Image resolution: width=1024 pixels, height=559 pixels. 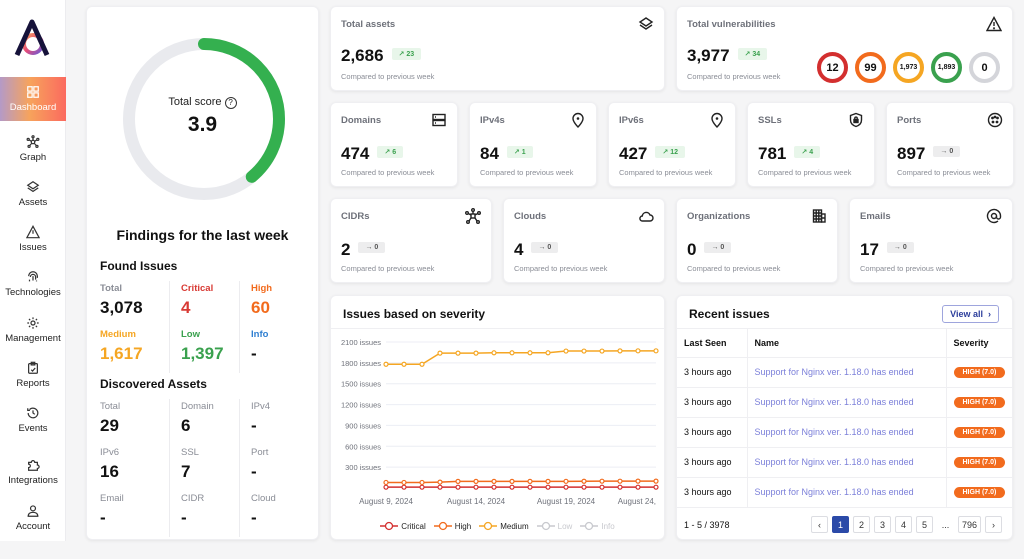 What do you see at coordinates (118, 334) in the screenshot?
I see `cell-label: Medium` at bounding box center [118, 334].